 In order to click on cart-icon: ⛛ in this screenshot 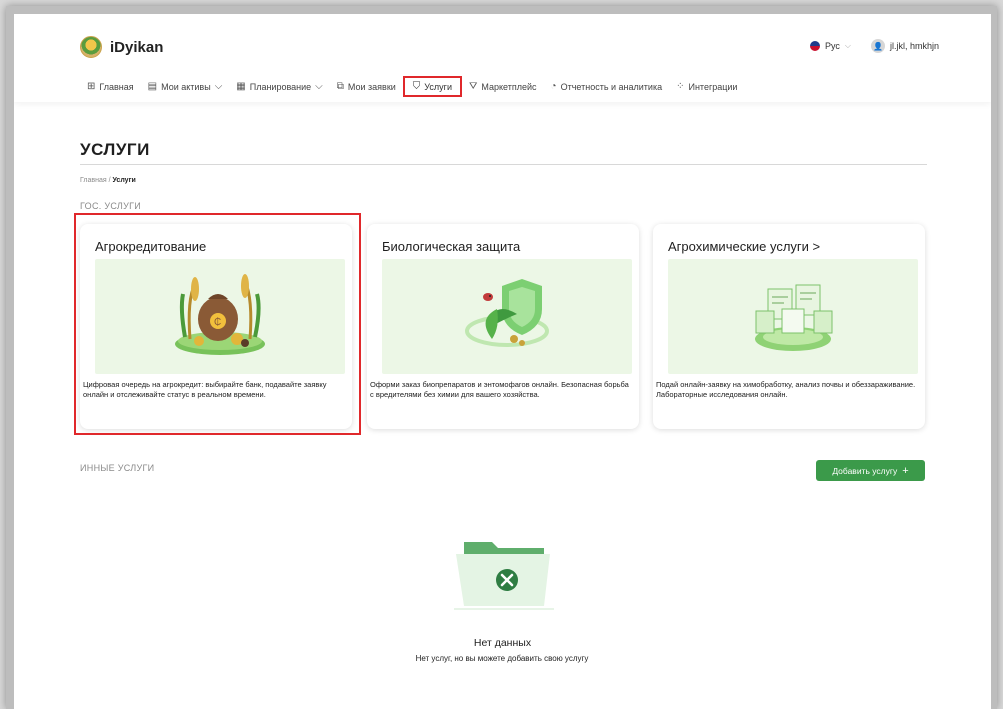, I will do `click(473, 86)`.